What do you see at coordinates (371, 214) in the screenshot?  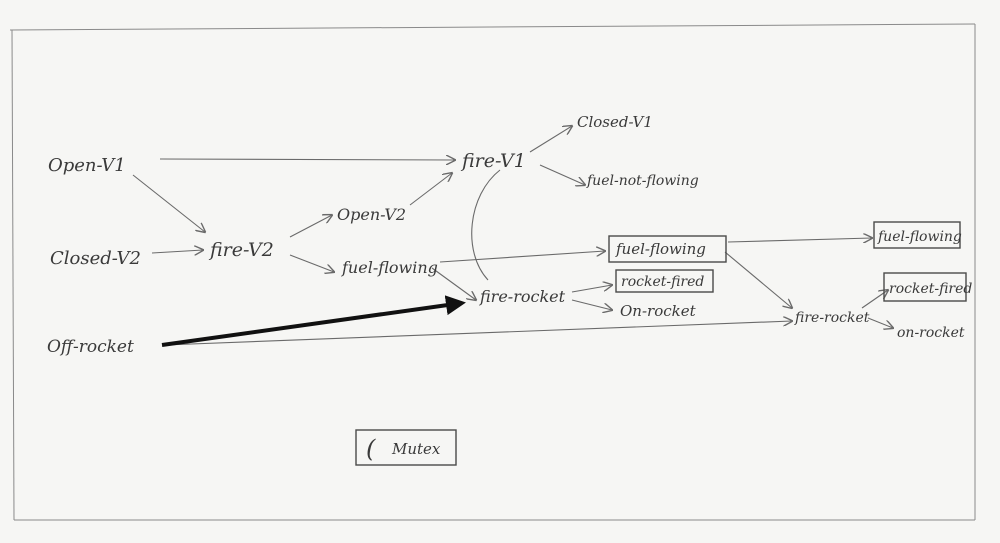 I see `node-open-v2: Open-V2` at bounding box center [371, 214].